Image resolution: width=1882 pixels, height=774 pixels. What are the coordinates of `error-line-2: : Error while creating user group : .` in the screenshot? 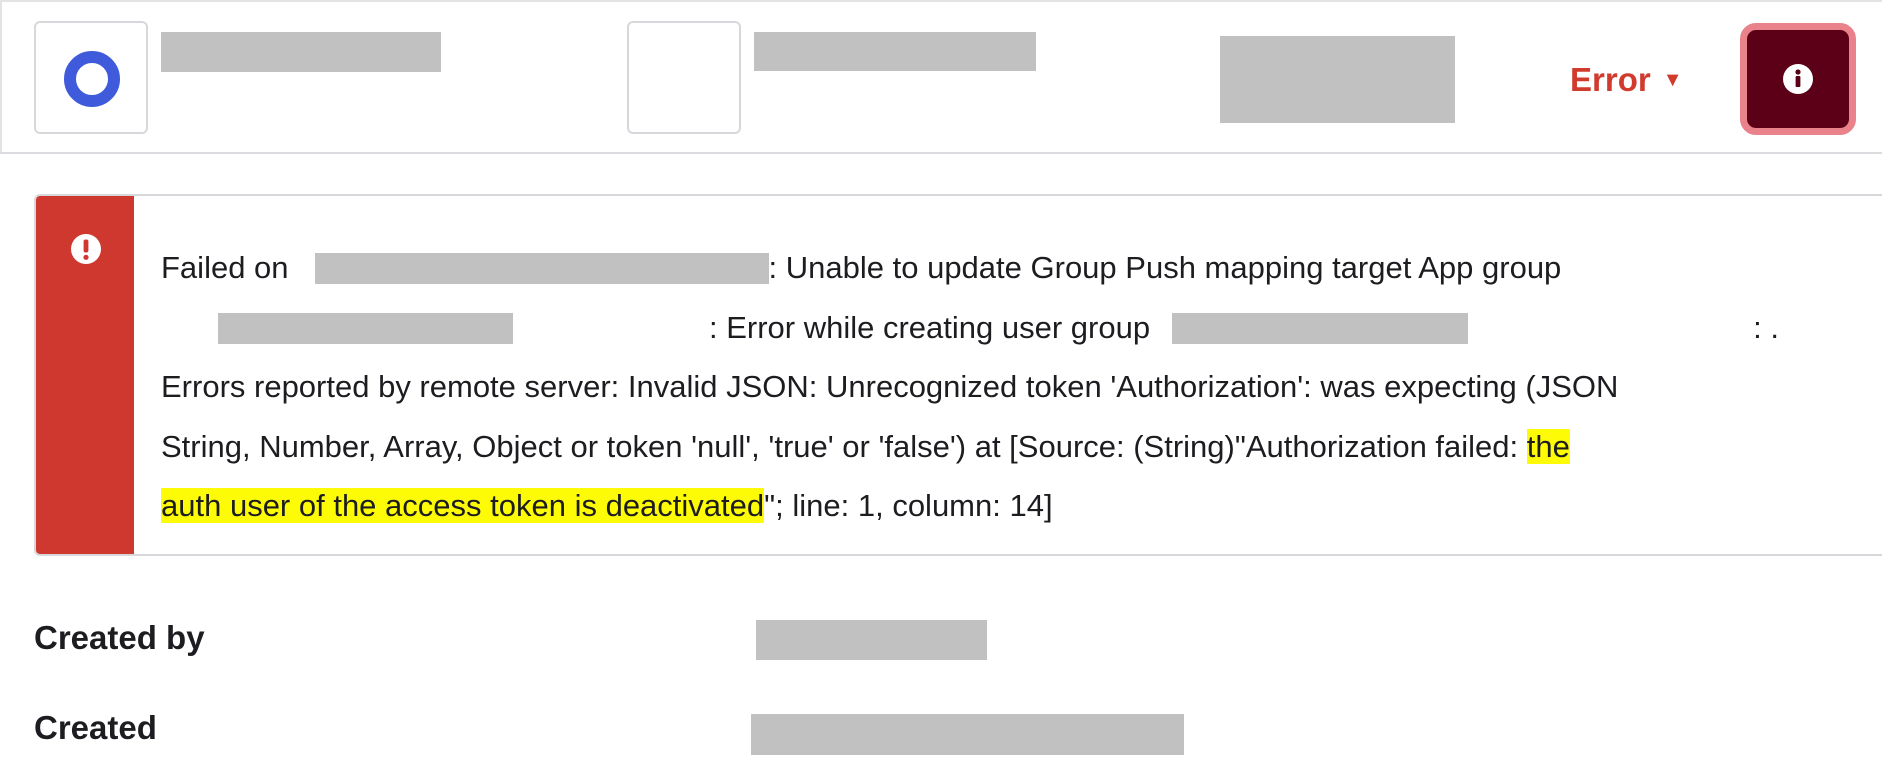 It's located at (1021, 328).